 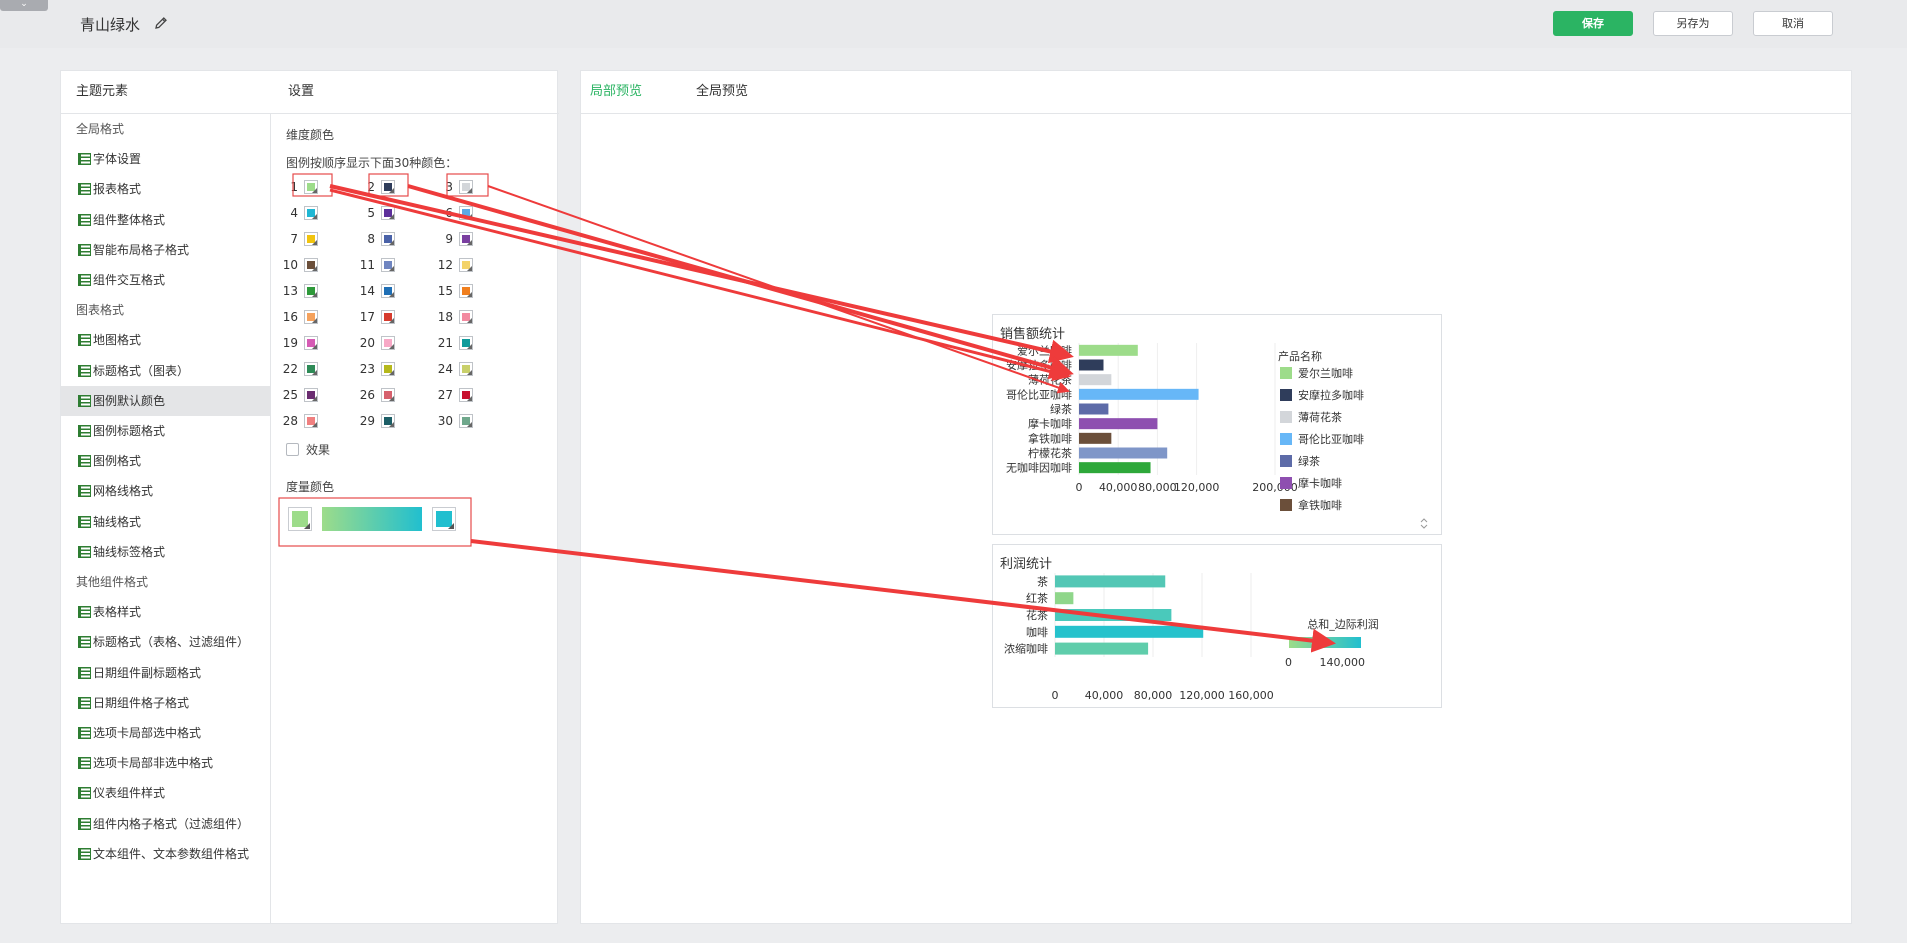 What do you see at coordinates (165, 280) in the screenshot?
I see `nav-item: 组件交互格式` at bounding box center [165, 280].